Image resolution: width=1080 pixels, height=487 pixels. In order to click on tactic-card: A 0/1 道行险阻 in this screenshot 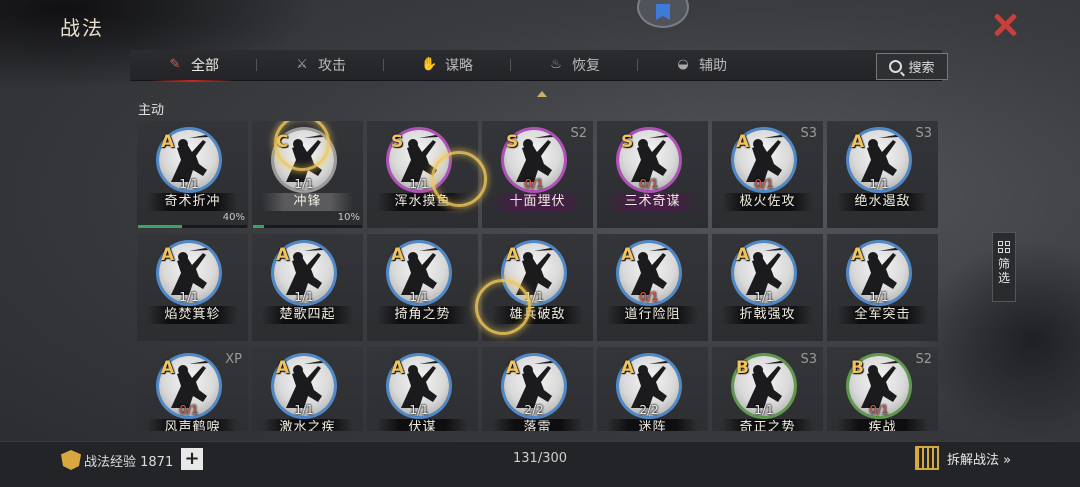, I will do `click(652, 287)`.